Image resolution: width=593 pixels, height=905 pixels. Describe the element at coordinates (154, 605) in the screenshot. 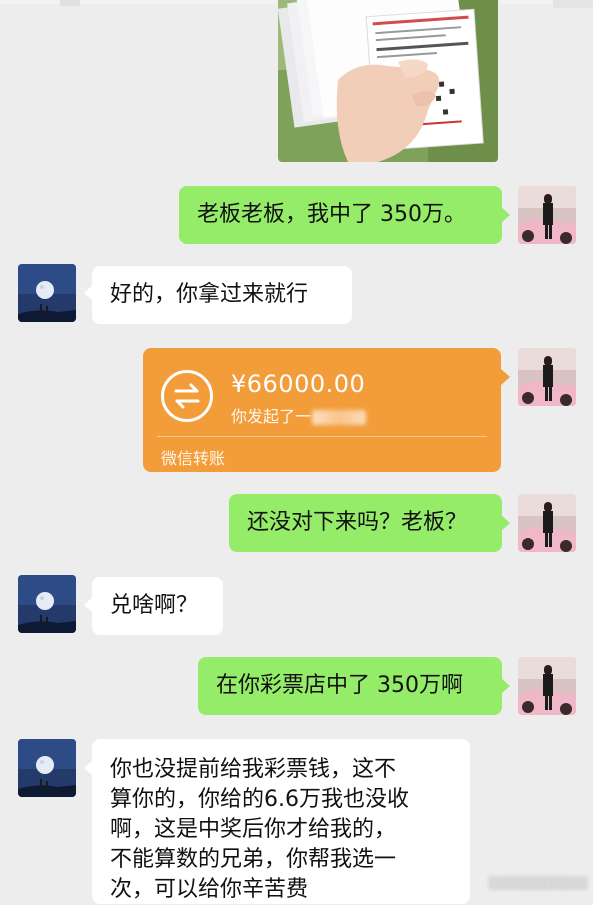

I see `message-text: 兑啥啊？` at that location.